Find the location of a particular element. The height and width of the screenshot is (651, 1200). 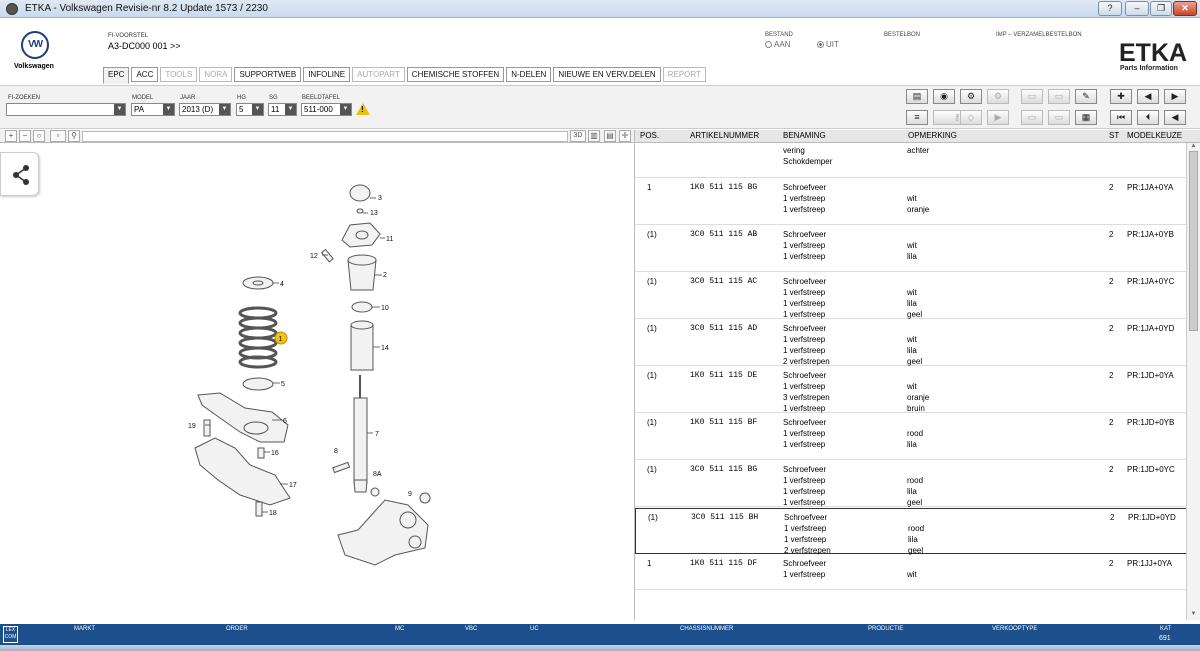

part-10-washer is located at coordinates (362, 307).